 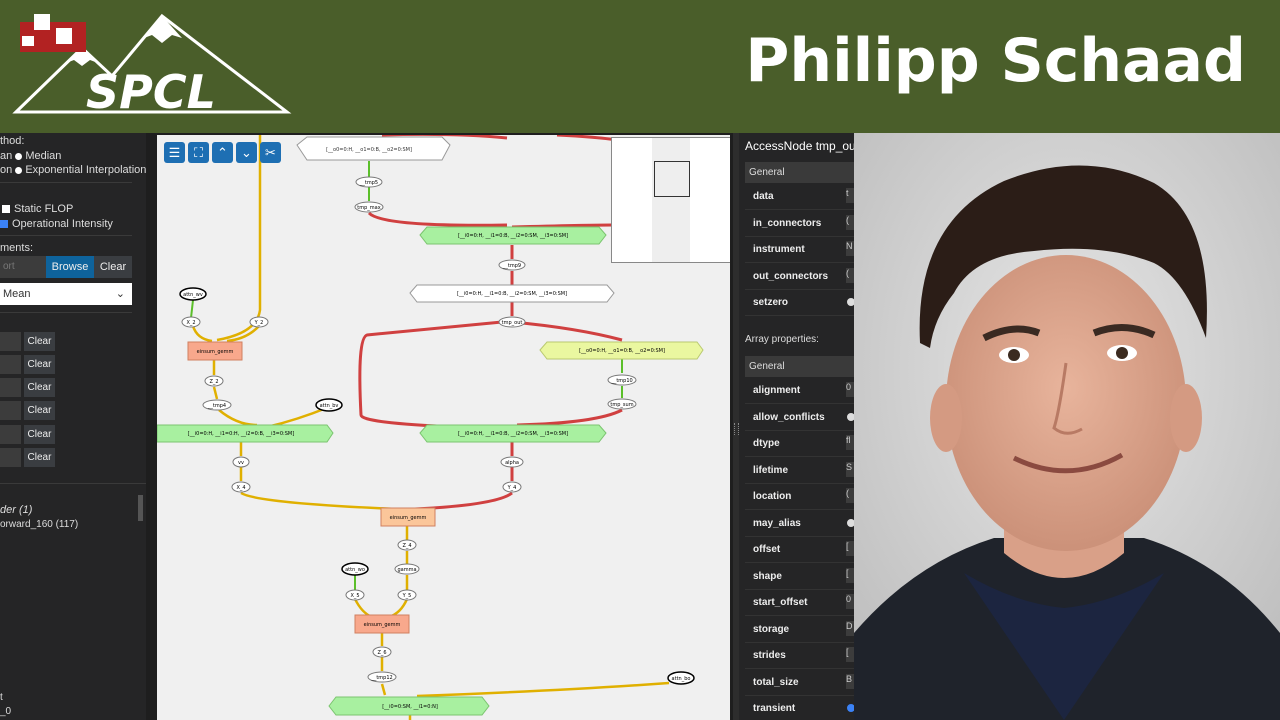 I want to click on checkbox-checked-icon, so click(x=4, y=224).